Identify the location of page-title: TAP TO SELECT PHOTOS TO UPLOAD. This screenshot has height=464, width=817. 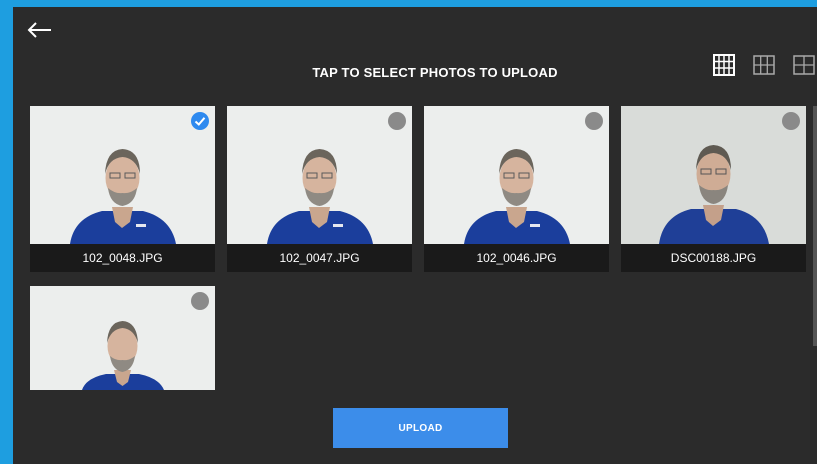
(435, 72).